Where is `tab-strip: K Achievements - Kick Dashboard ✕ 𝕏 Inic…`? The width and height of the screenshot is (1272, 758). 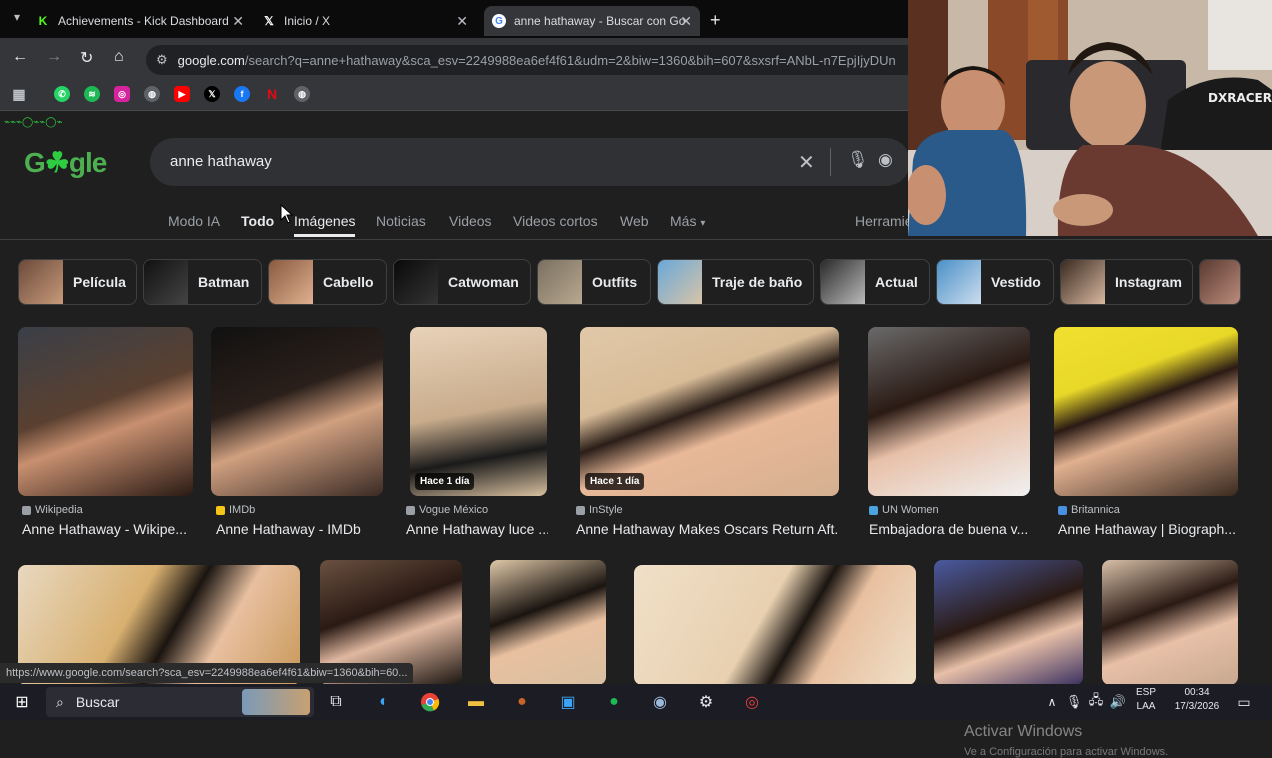 tab-strip: K Achievements - Kick Dashboard ✕ 𝕏 Inic… is located at coordinates (454, 19).